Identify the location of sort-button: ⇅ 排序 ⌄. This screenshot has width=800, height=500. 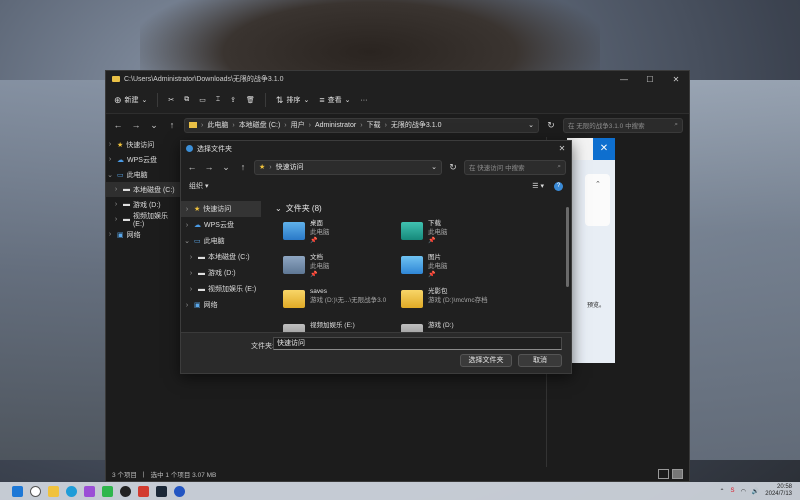
(292, 100).